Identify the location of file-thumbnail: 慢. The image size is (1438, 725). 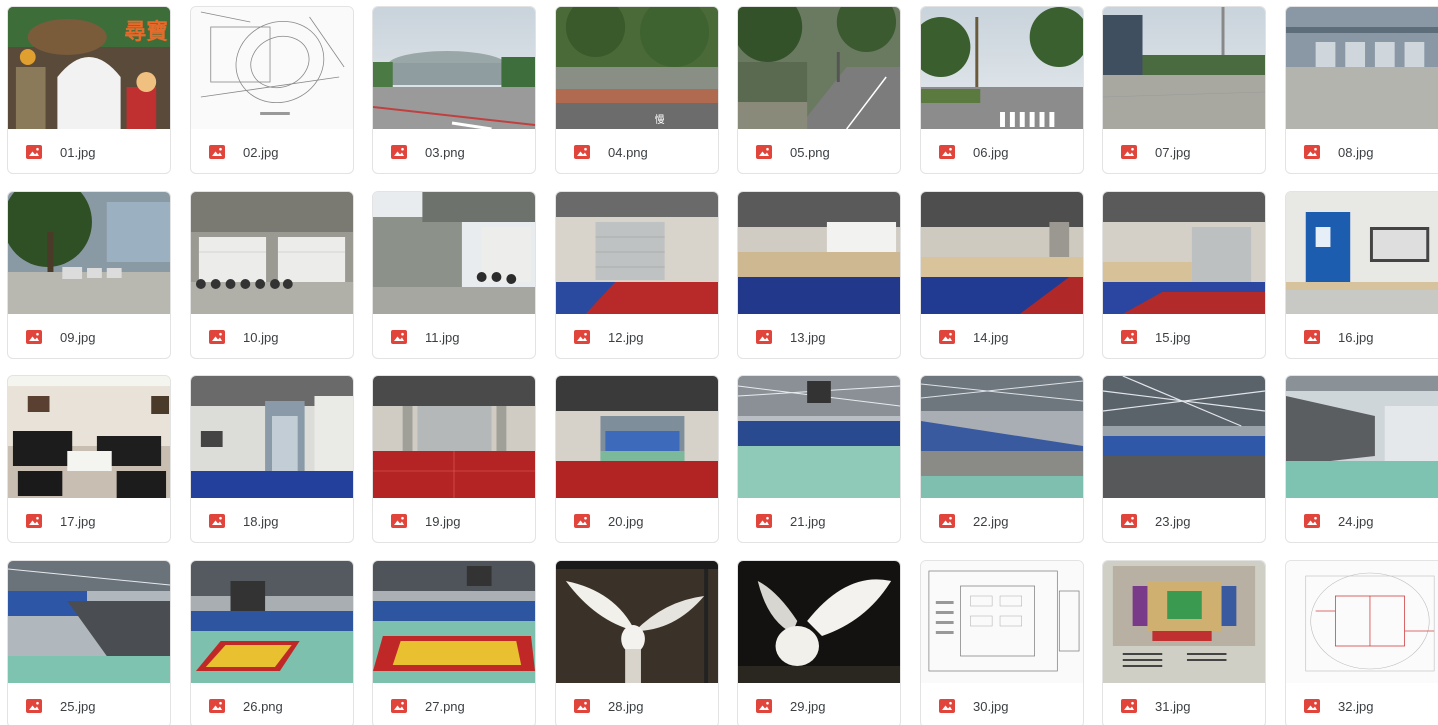
(637, 68).